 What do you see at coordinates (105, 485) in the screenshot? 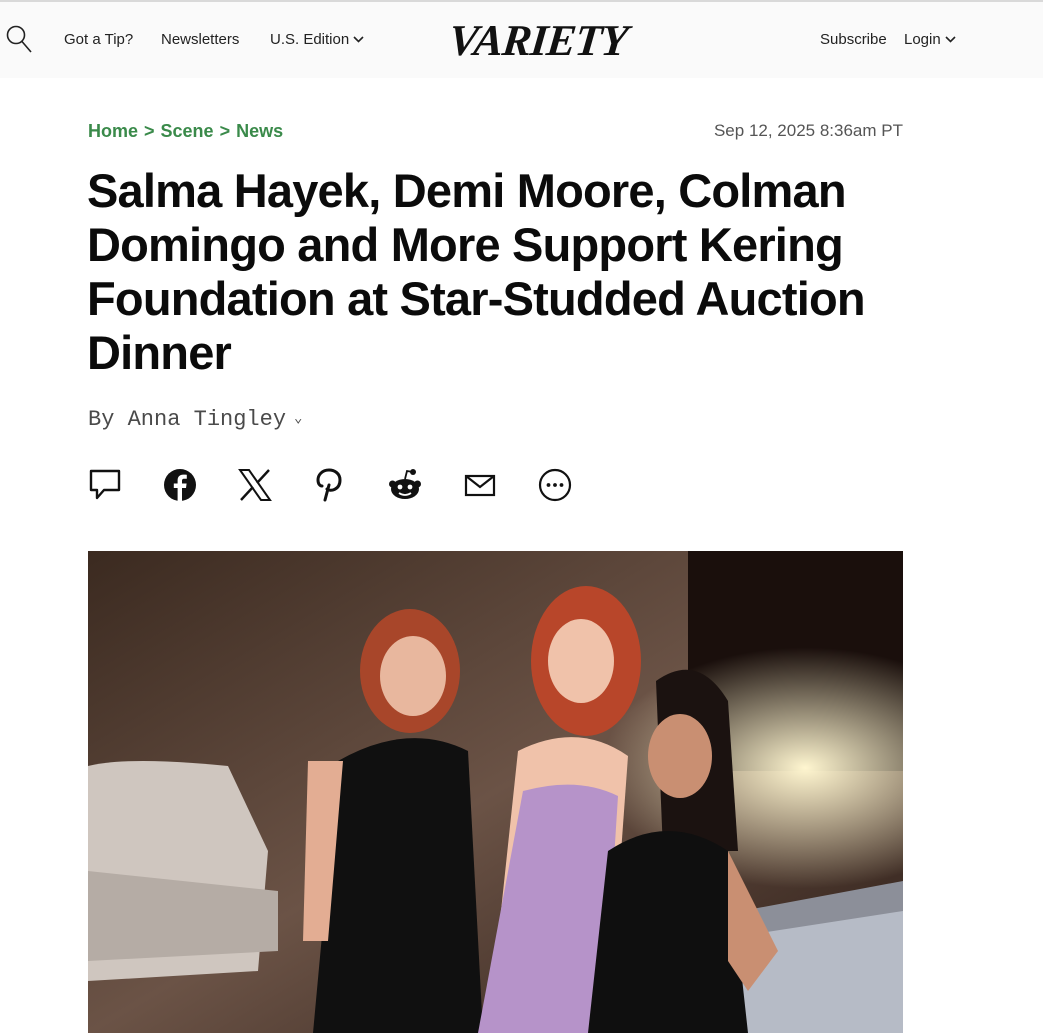
I see `comment-icon` at bounding box center [105, 485].